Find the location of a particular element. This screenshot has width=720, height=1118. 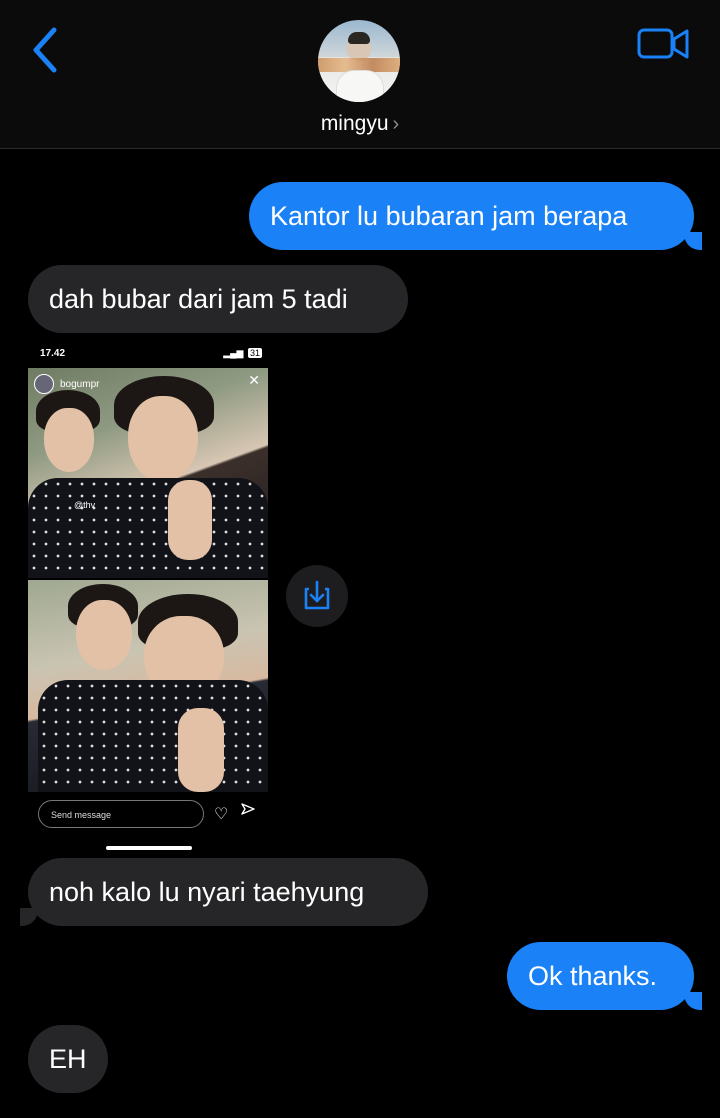

message-bubble-outgoing: Ok thanks. is located at coordinates (600, 976).